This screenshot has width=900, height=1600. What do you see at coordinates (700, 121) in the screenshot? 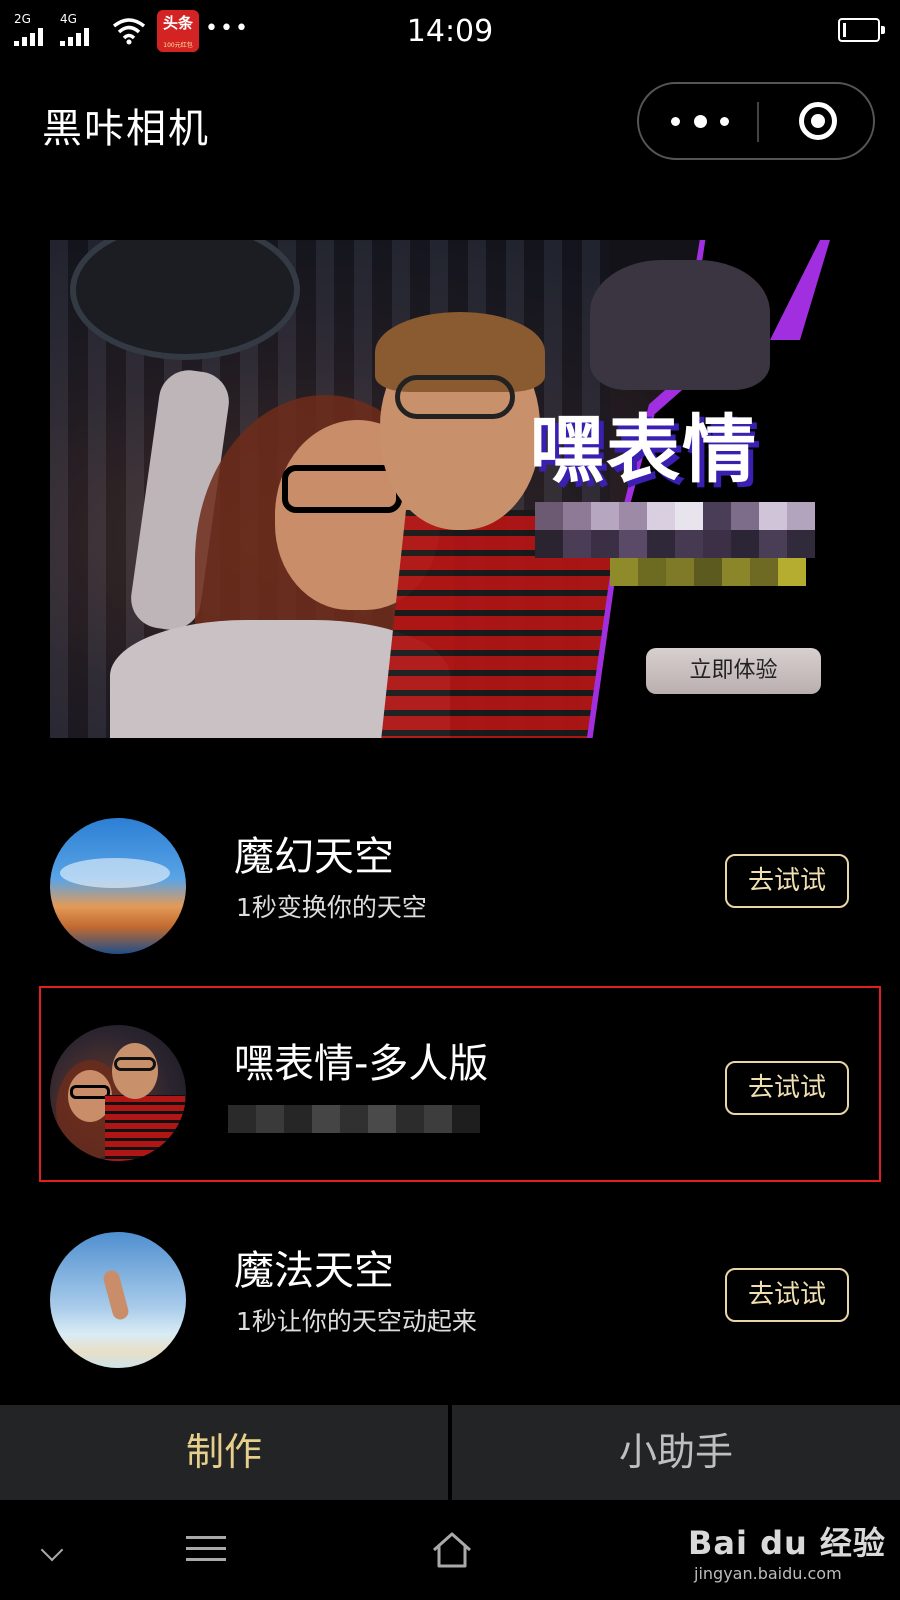
I see `more-dots-icon` at bounding box center [700, 121].